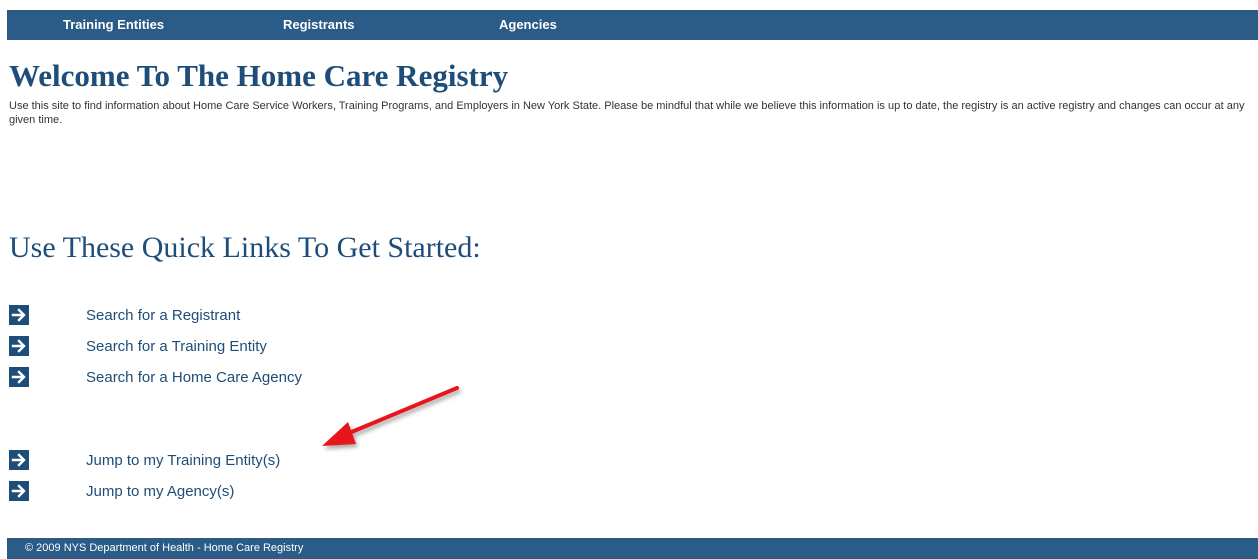 The width and height of the screenshot is (1258, 559). Describe the element at coordinates (632, 25) in the screenshot. I see `top-navigation-bar: Training Entities Registrants Agencies` at that location.